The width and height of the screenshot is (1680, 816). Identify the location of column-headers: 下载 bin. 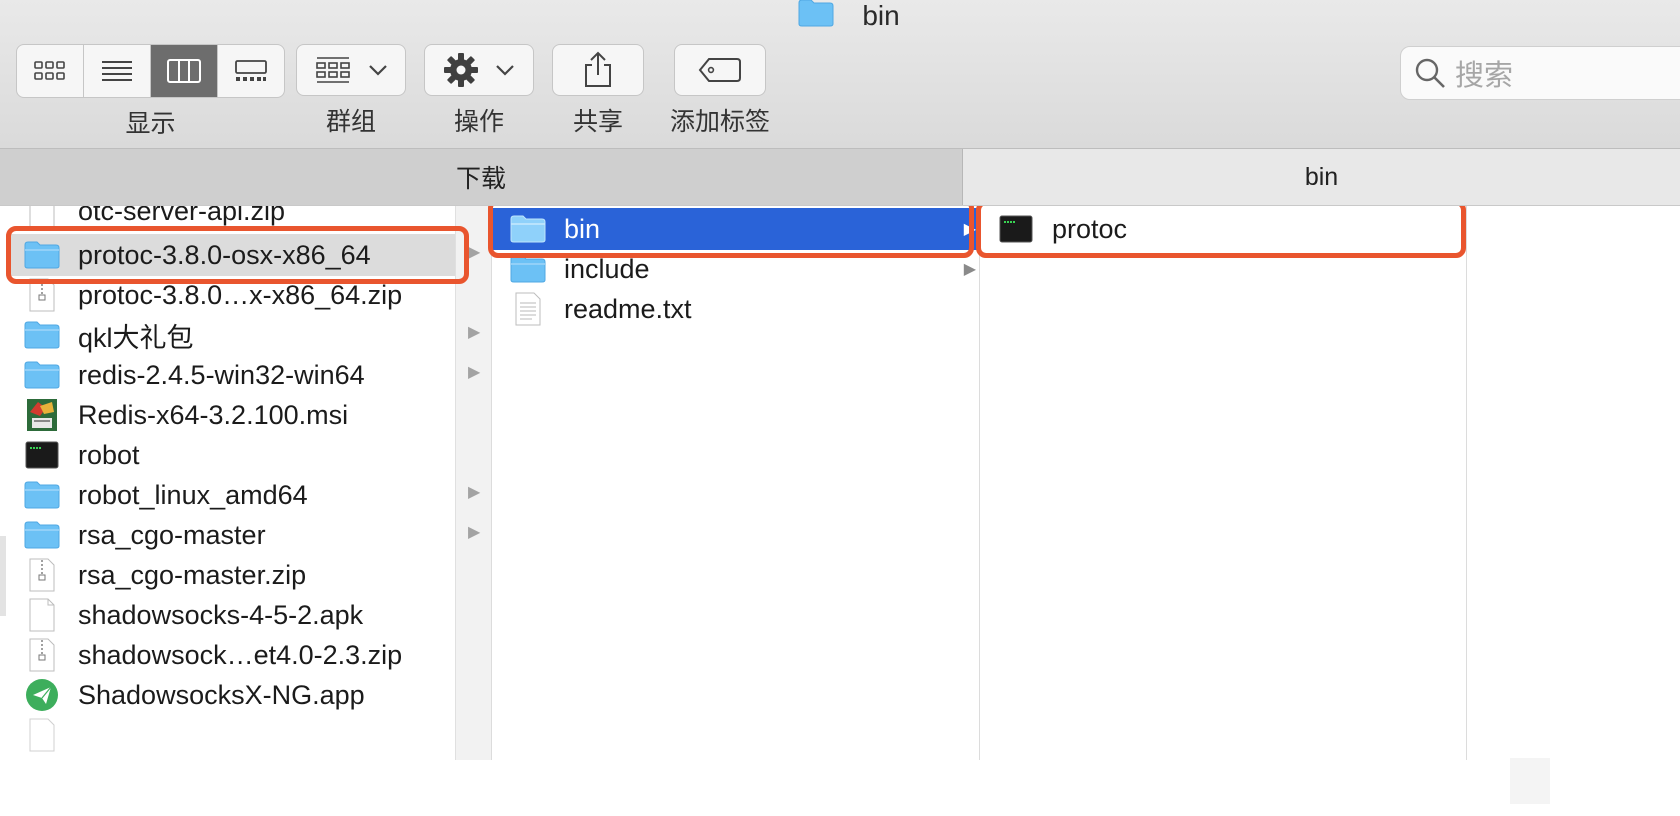
(840, 177).